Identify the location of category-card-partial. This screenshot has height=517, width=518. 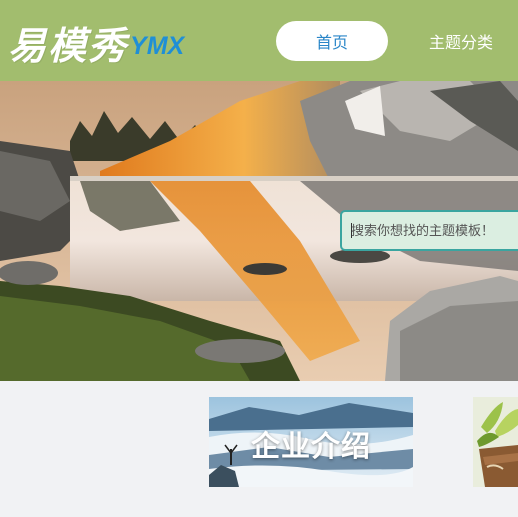
(495, 442).